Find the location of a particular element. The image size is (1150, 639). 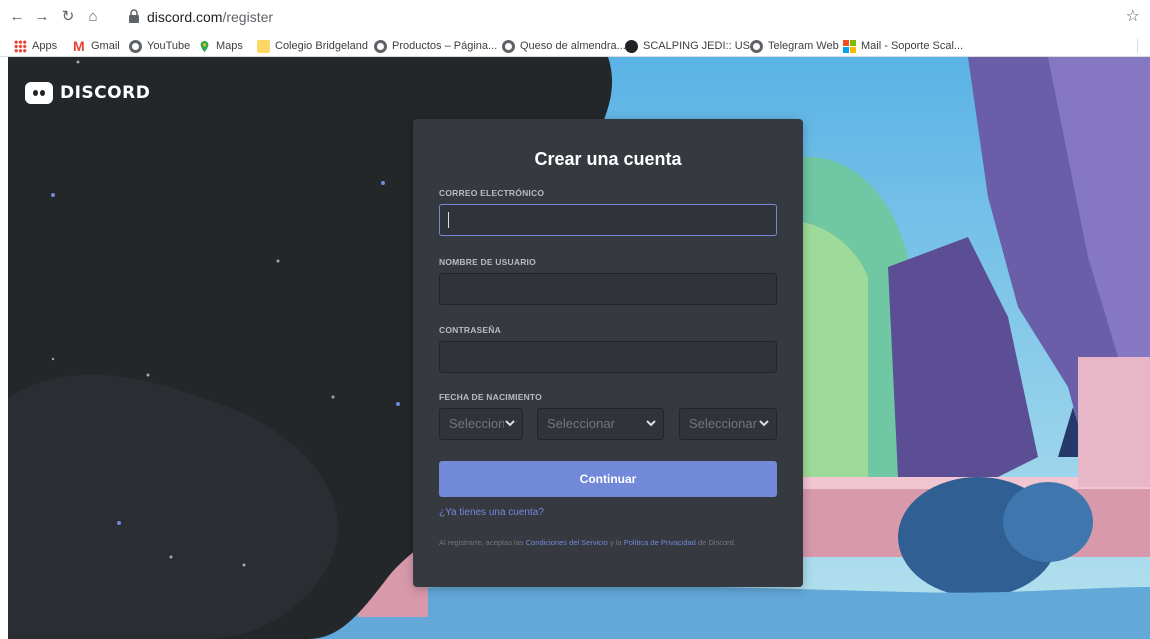

login-link: ¿Ya tienes una cuenta? is located at coordinates (491, 512).